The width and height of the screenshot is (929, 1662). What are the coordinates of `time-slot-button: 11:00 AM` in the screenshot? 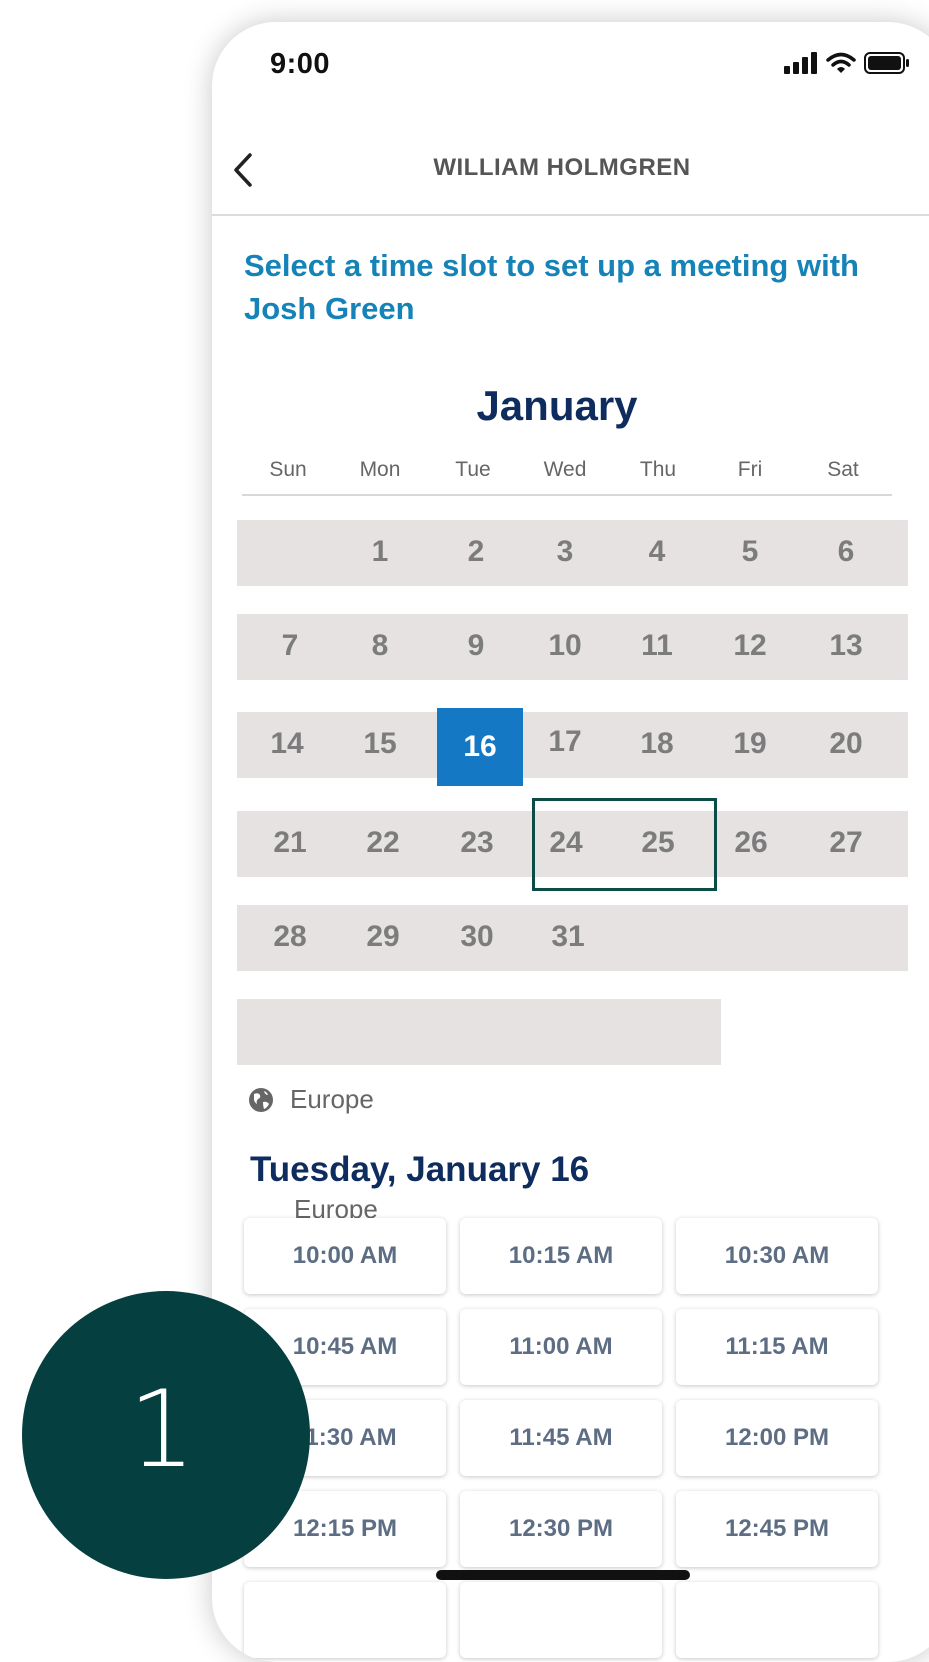 It's located at (561, 1347).